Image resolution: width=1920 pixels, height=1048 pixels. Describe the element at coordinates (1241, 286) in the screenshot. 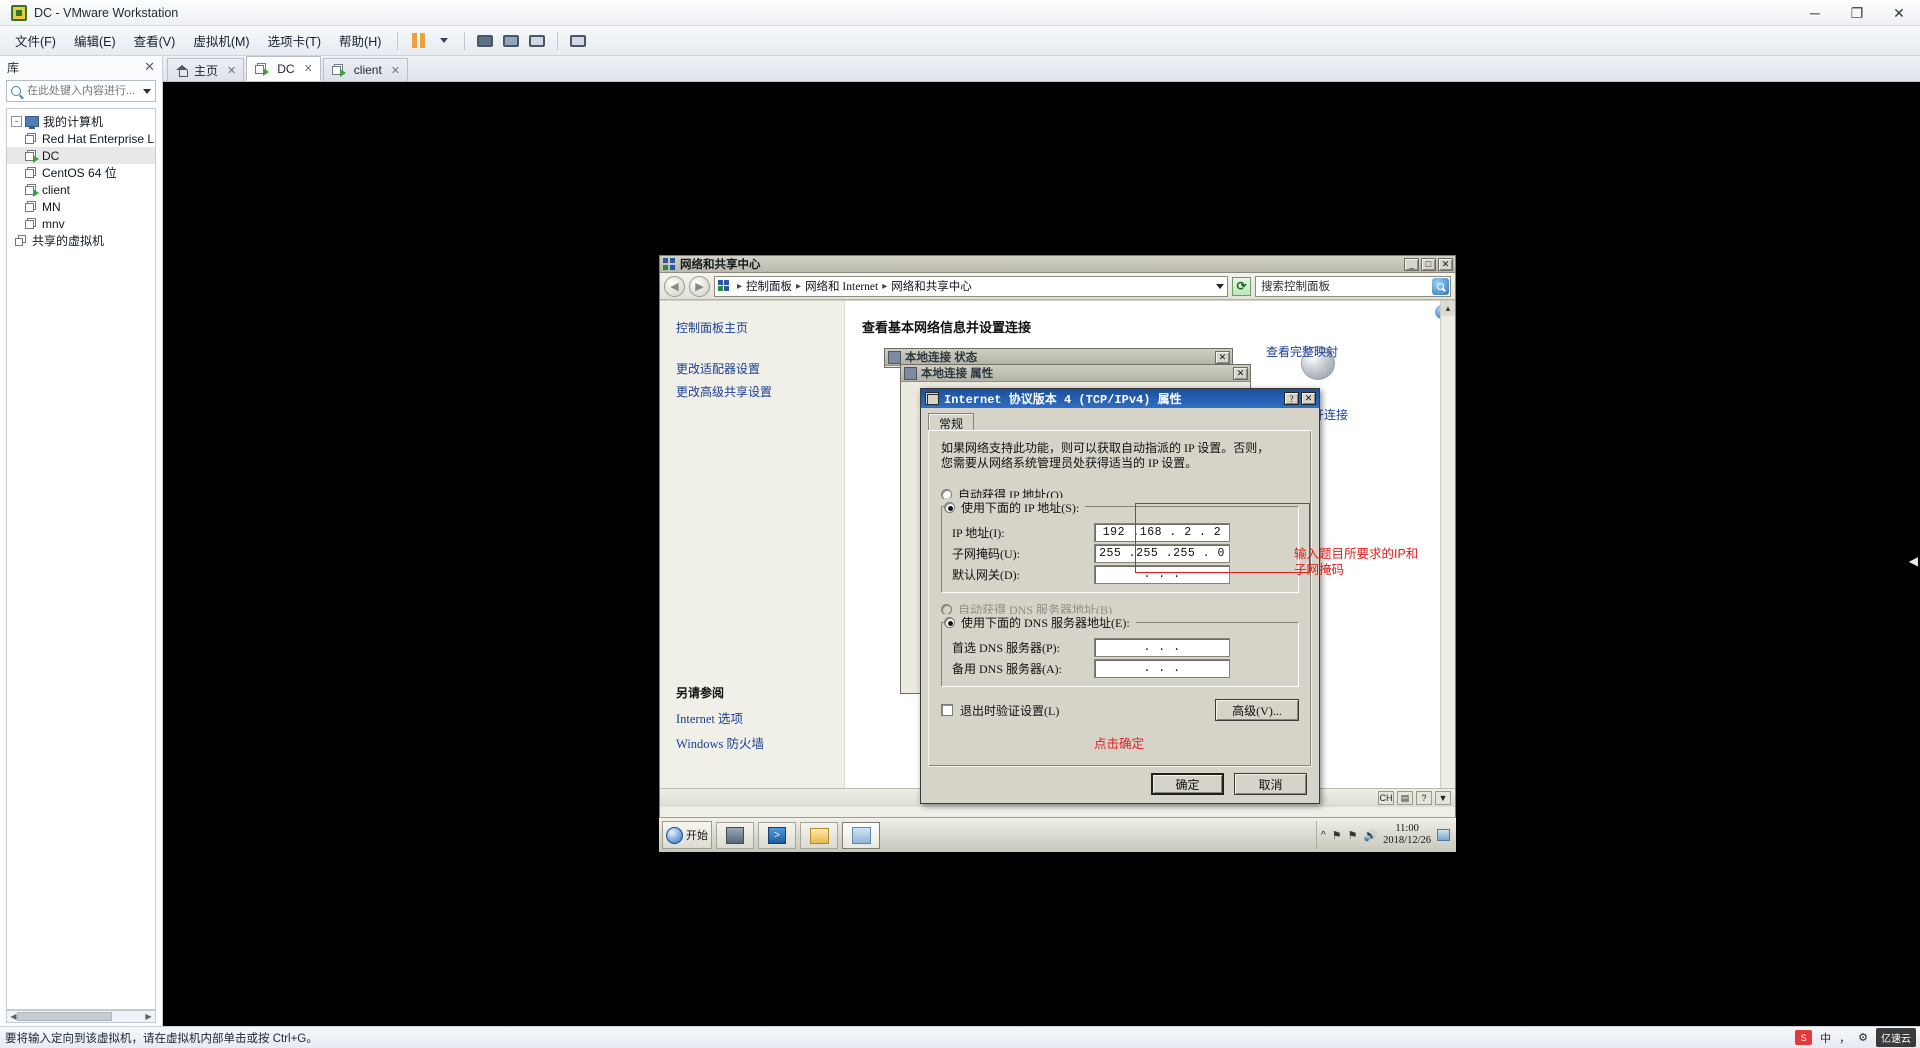

I see `refresh-button: ⟳` at that location.